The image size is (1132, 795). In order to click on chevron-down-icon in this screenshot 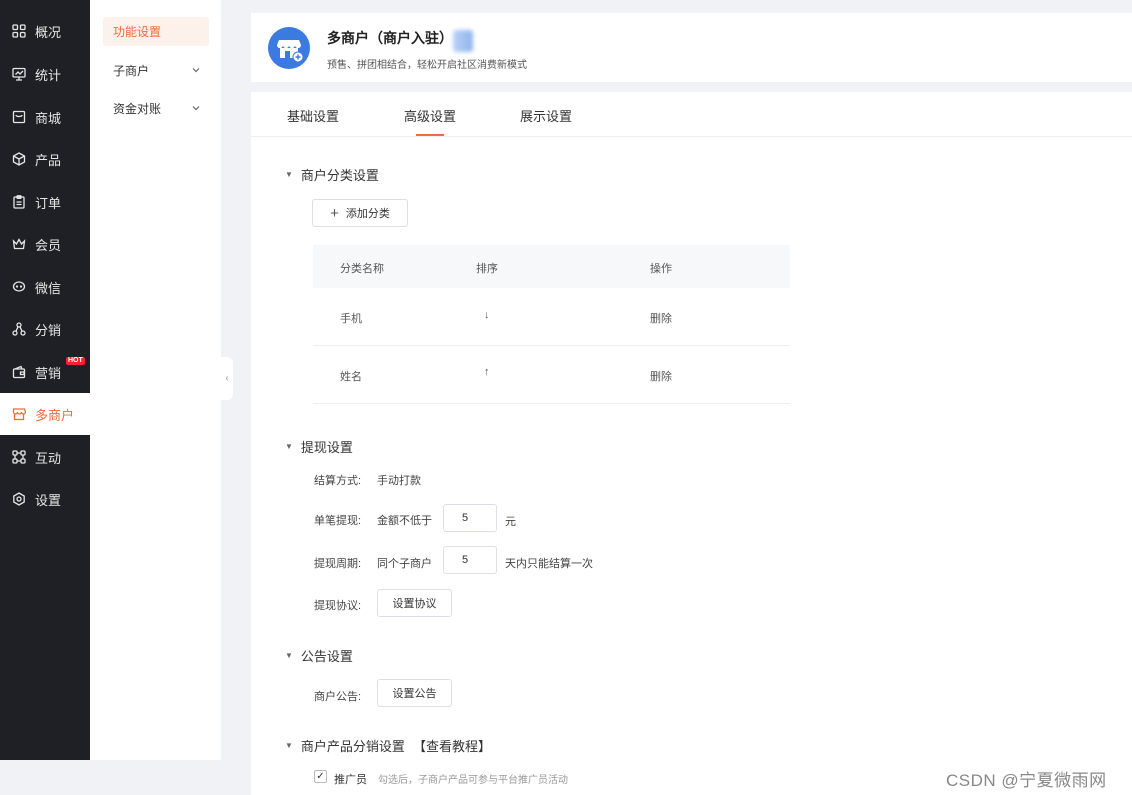, I will do `click(196, 109)`.